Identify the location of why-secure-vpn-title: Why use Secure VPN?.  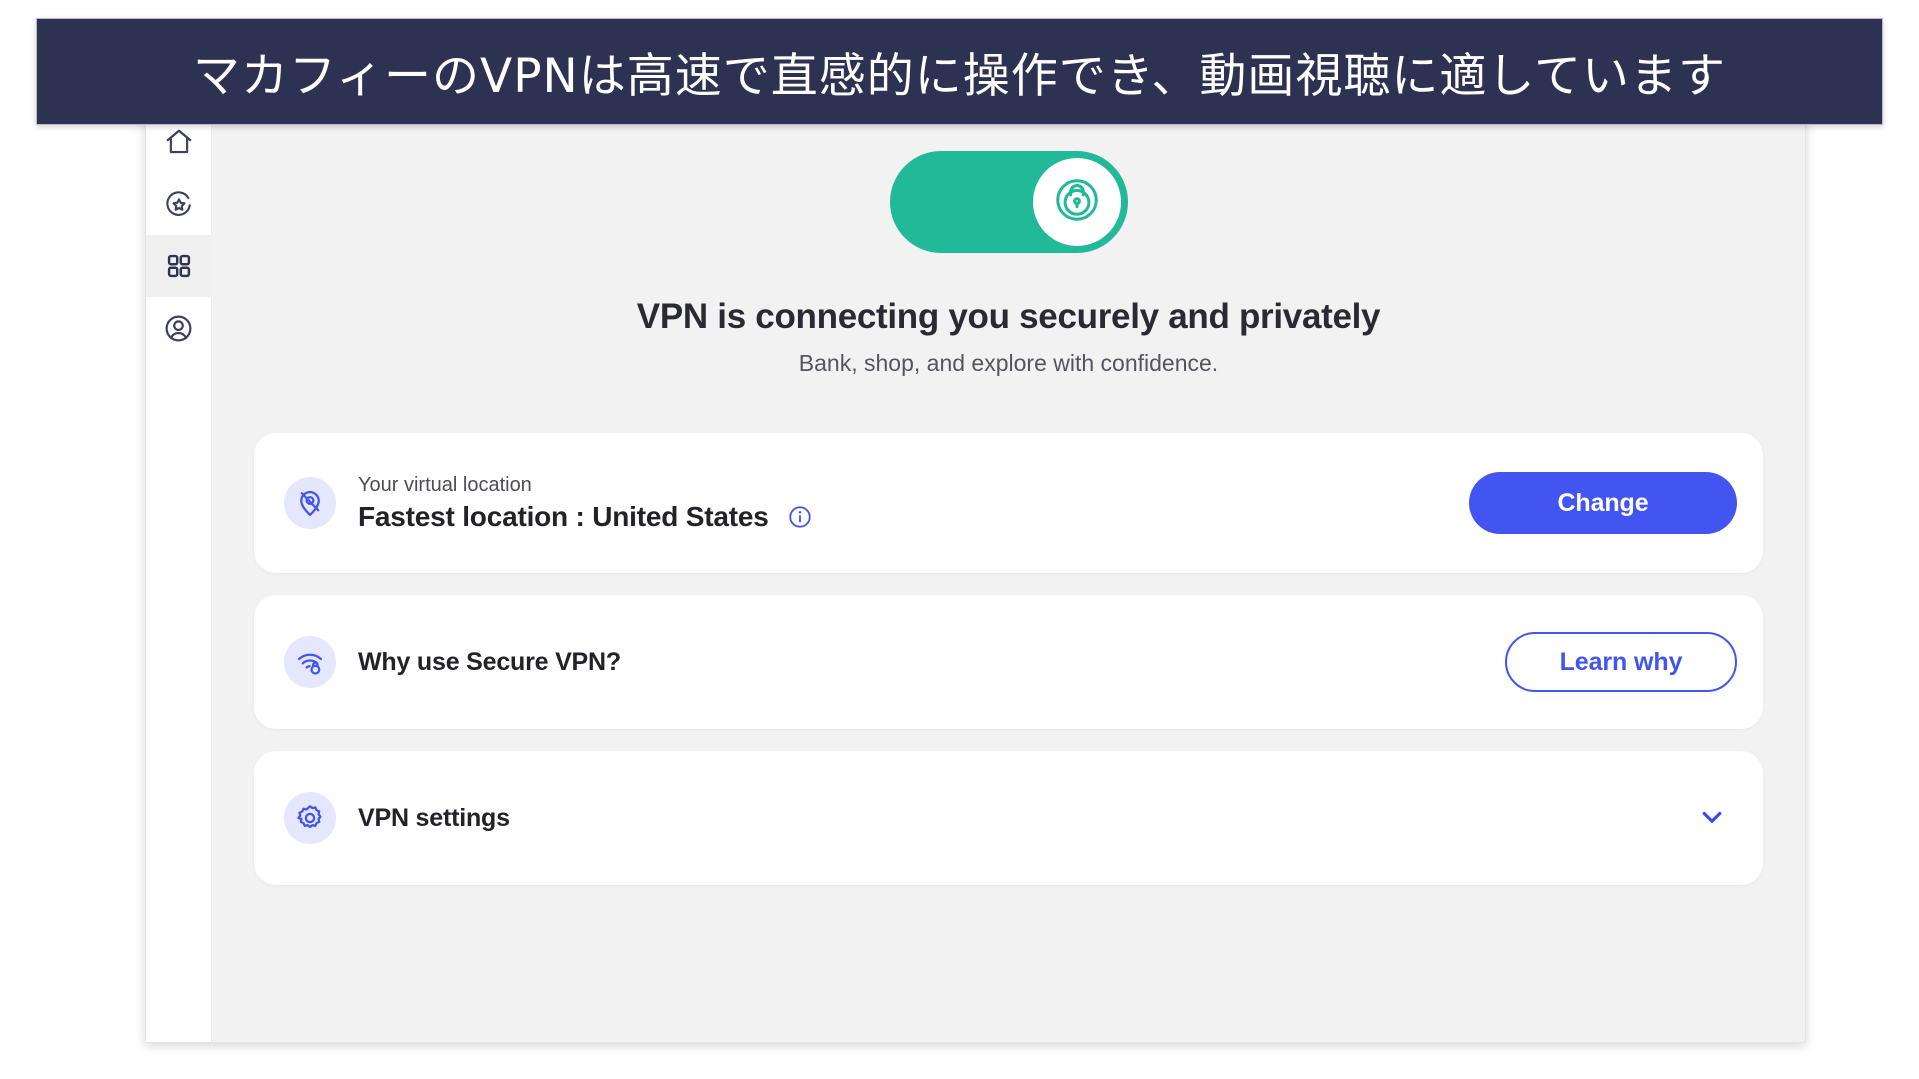
(489, 661).